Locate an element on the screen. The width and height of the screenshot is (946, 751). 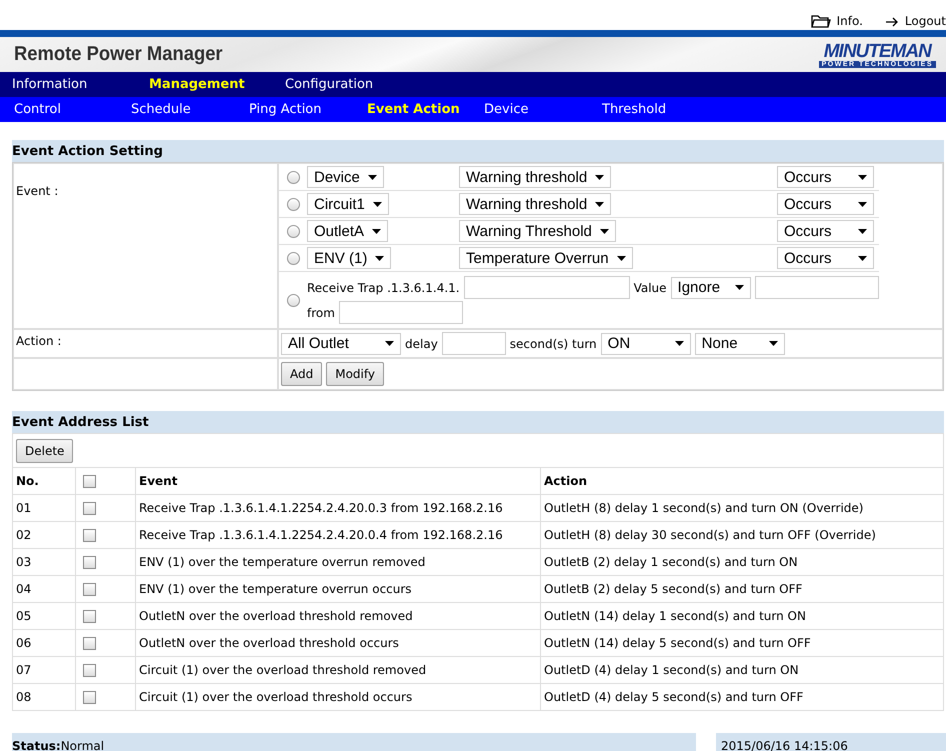
nav-tab: Configuration is located at coordinates (345, 84).